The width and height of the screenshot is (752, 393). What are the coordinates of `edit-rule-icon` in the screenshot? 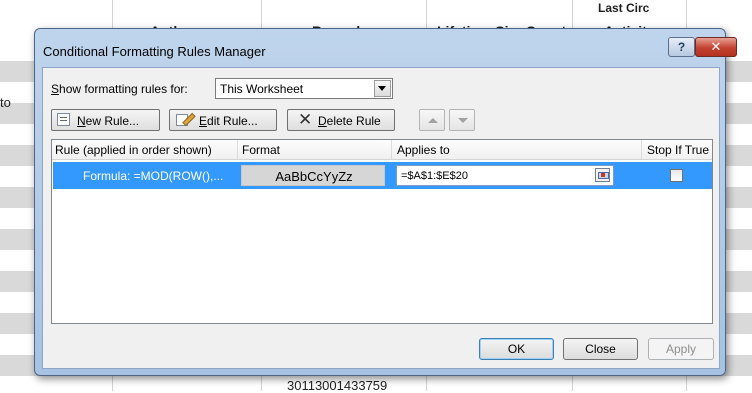 It's located at (186, 119).